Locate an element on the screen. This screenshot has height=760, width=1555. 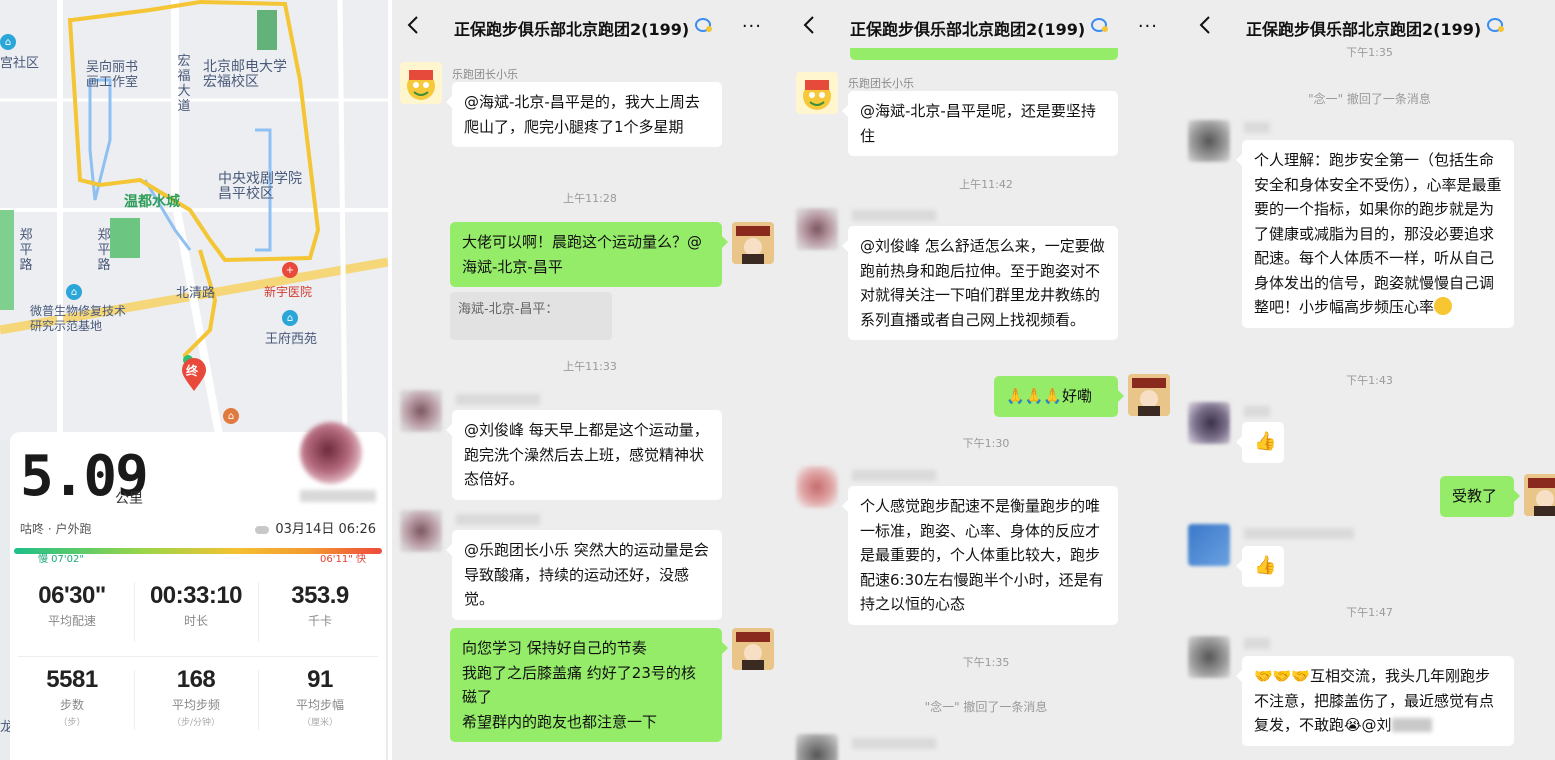
map-label-beiqing-road: 北清路 is located at coordinates (196, 293).